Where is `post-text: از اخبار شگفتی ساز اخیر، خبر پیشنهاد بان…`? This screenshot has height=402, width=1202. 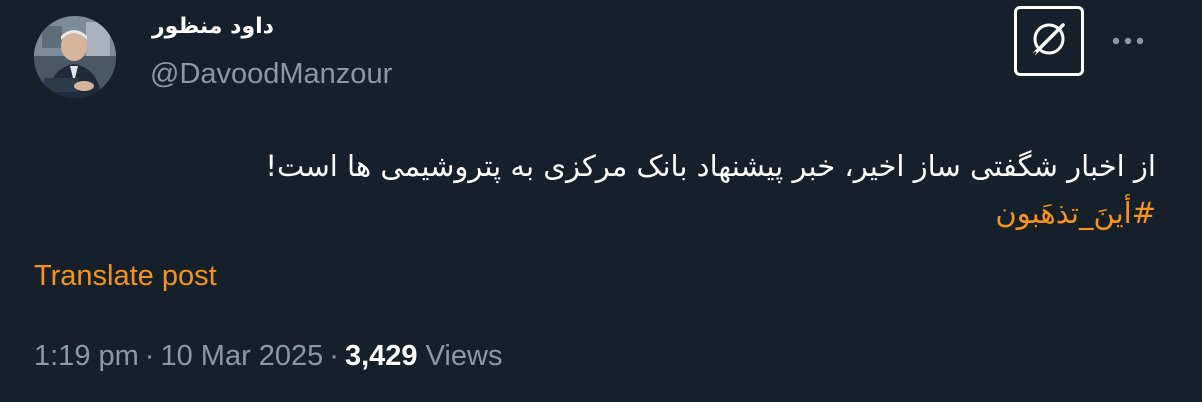
post-text: از اخبار شگفتی ساز اخیر، خبر پیشنهاد بان… is located at coordinates (710, 166).